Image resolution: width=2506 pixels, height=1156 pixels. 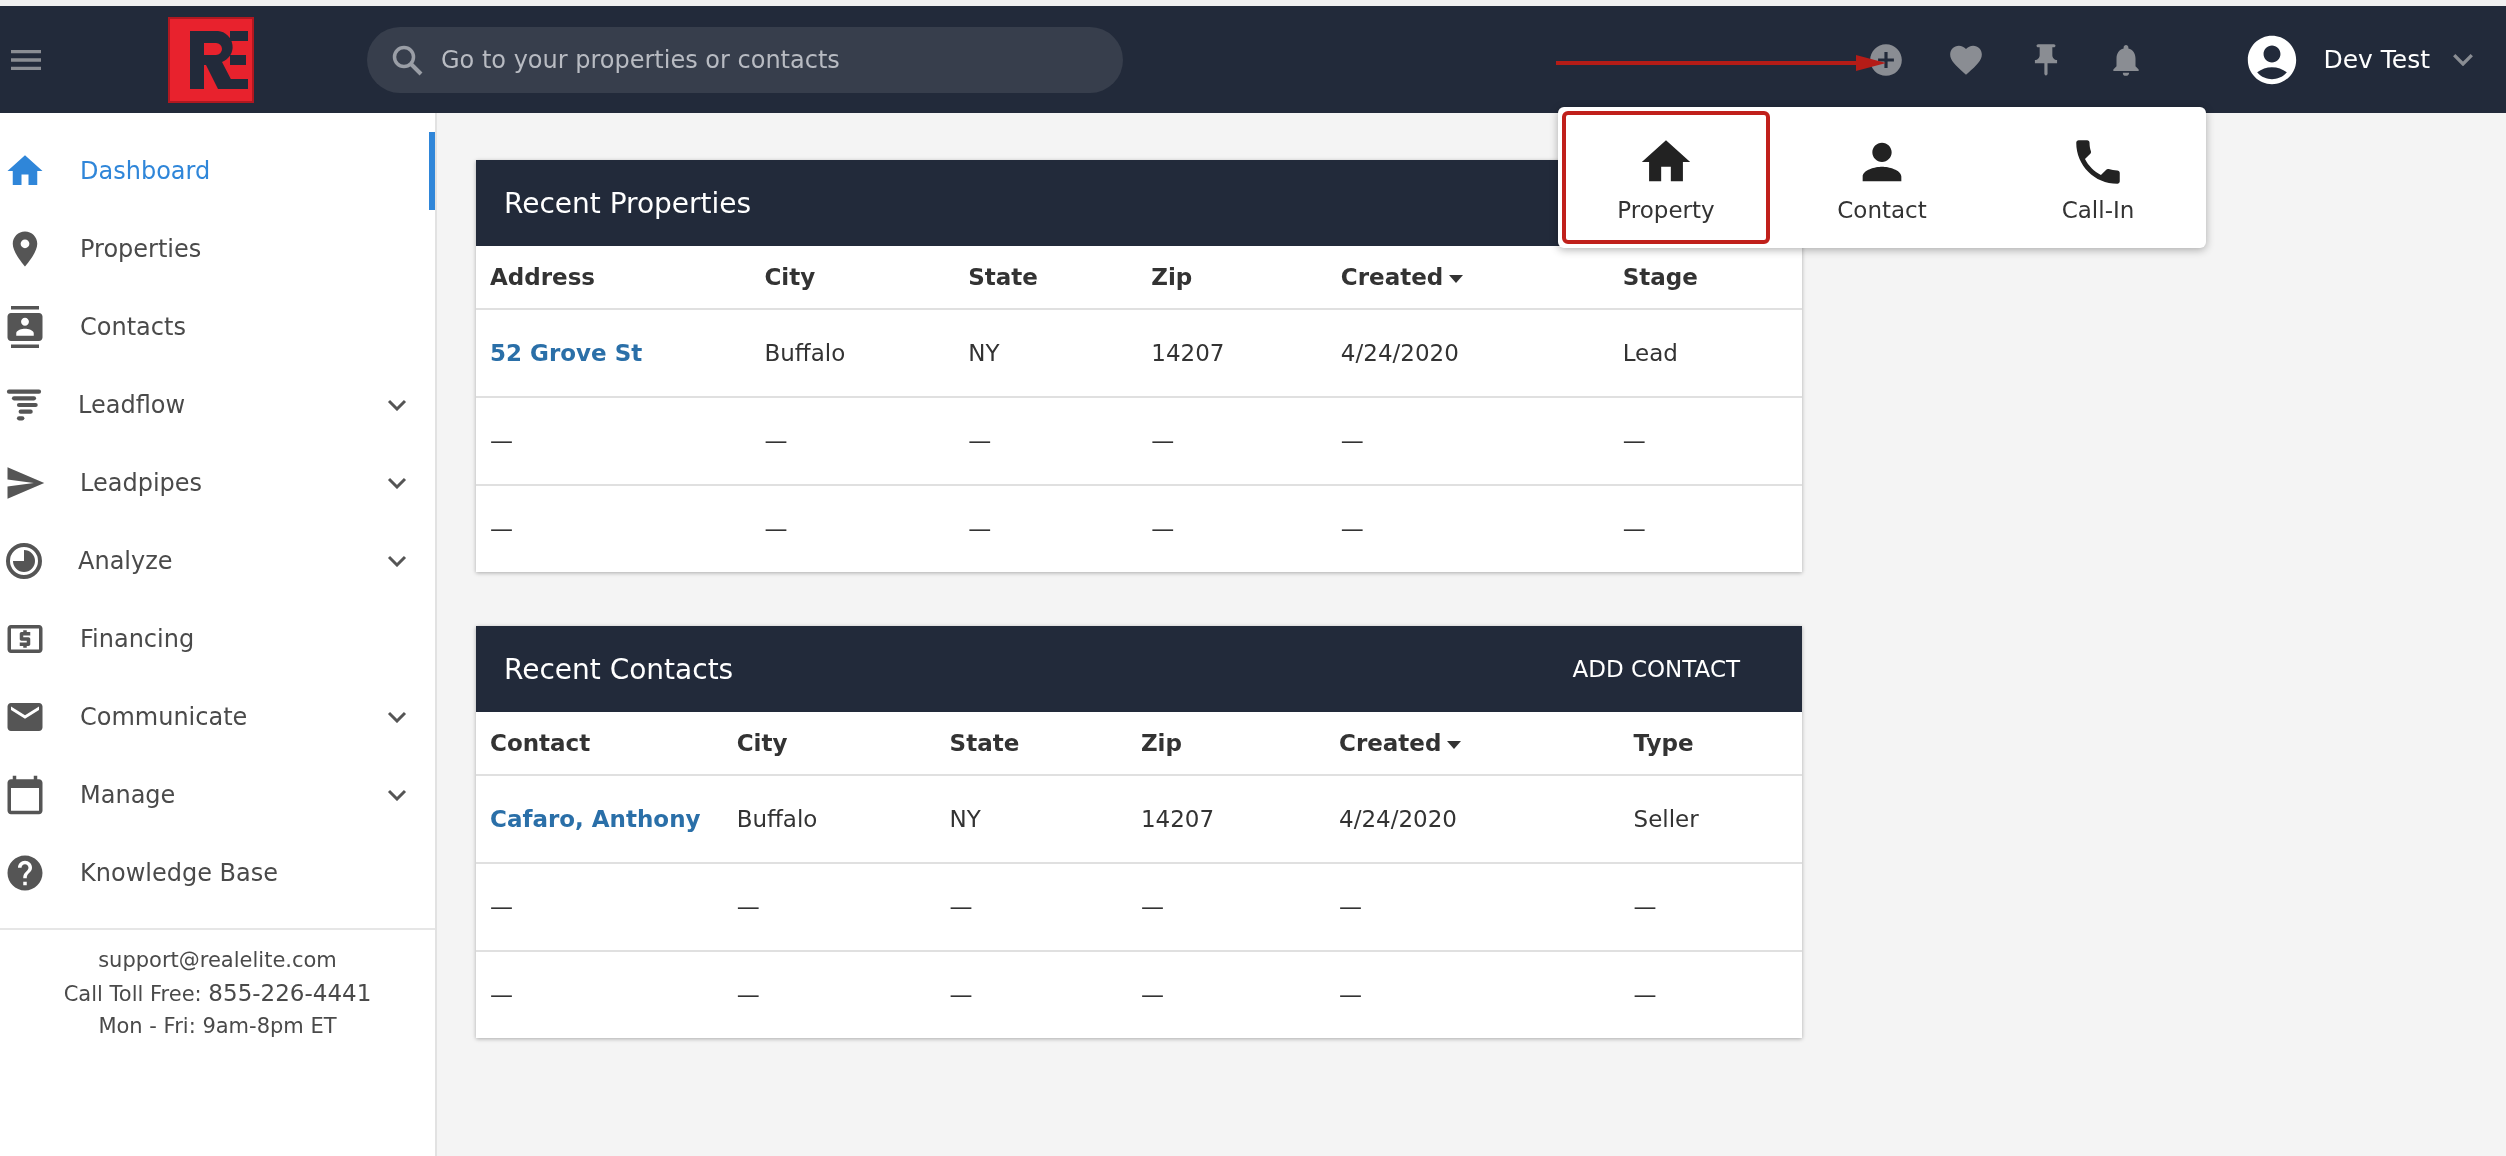 What do you see at coordinates (613, 277) in the screenshot?
I see `column-header: Address` at bounding box center [613, 277].